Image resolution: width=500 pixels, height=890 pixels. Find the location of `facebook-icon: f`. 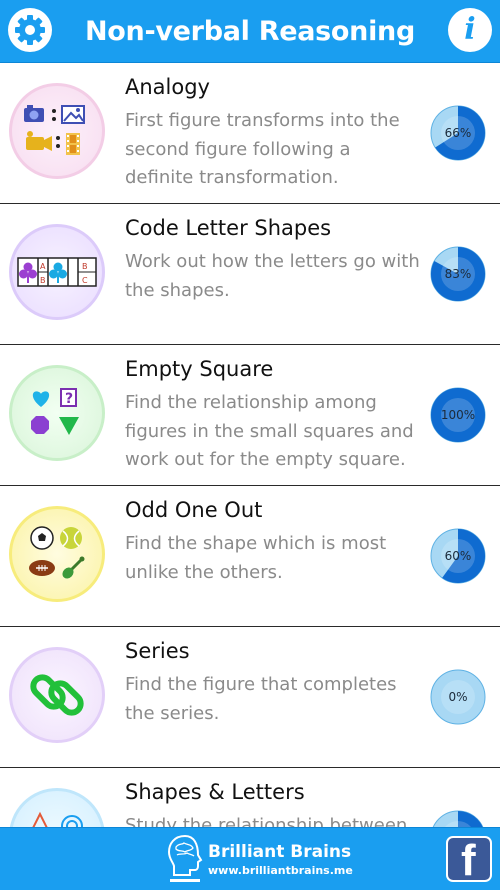

facebook-icon: f is located at coordinates (468, 859).